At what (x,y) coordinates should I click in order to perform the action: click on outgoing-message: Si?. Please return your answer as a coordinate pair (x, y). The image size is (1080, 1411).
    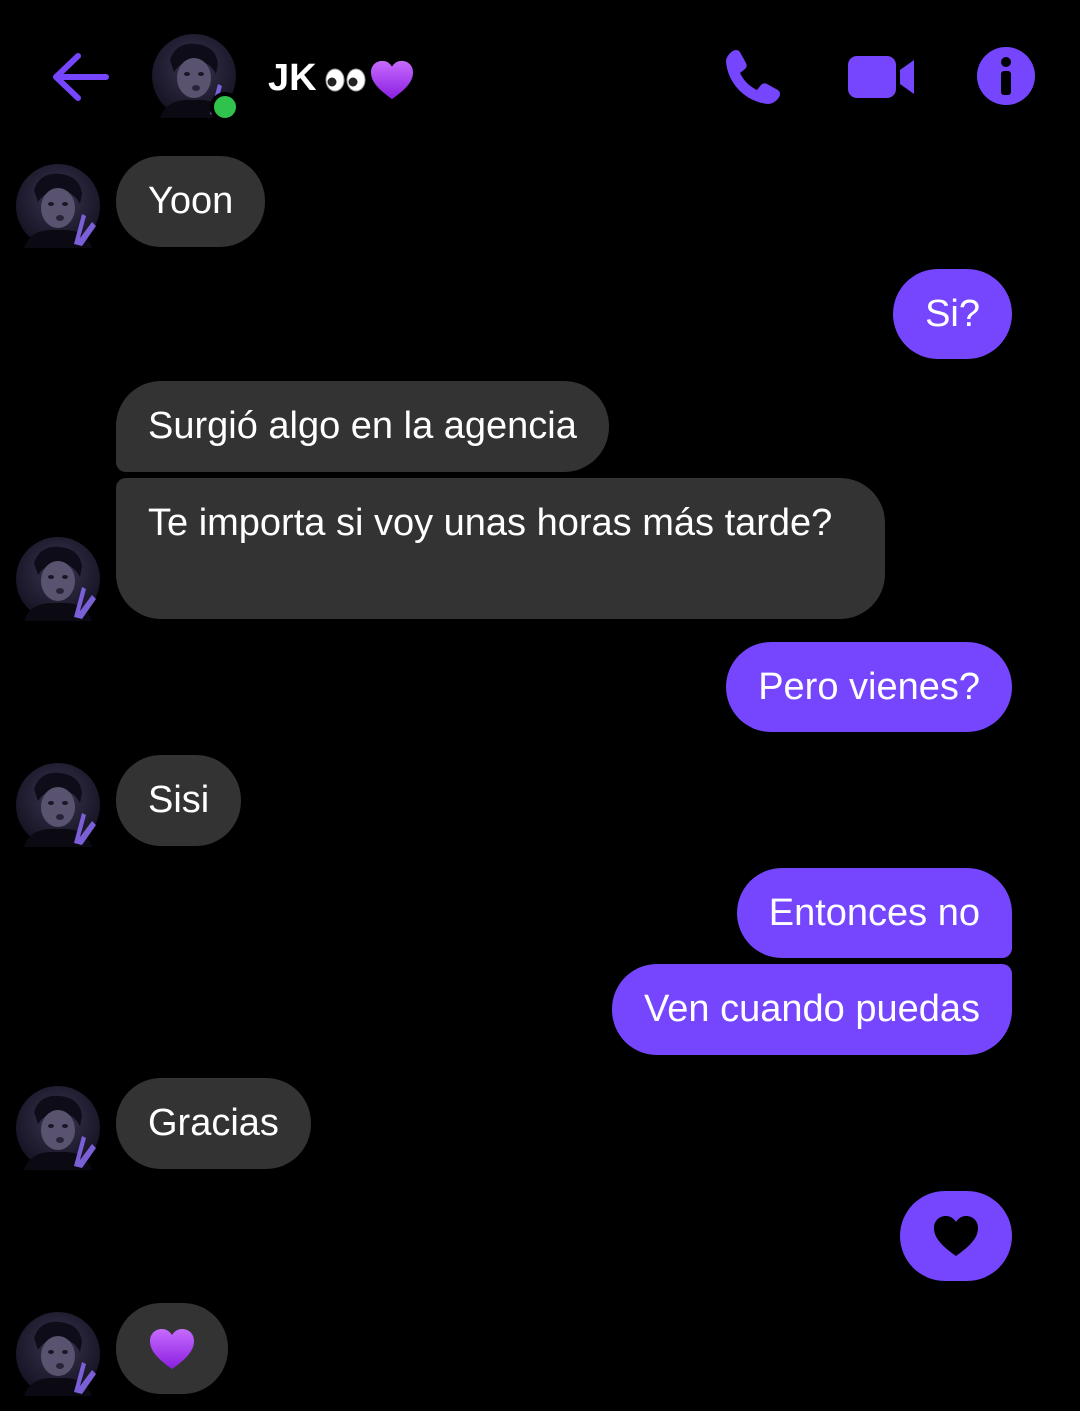
    Looking at the image, I should click on (952, 314).